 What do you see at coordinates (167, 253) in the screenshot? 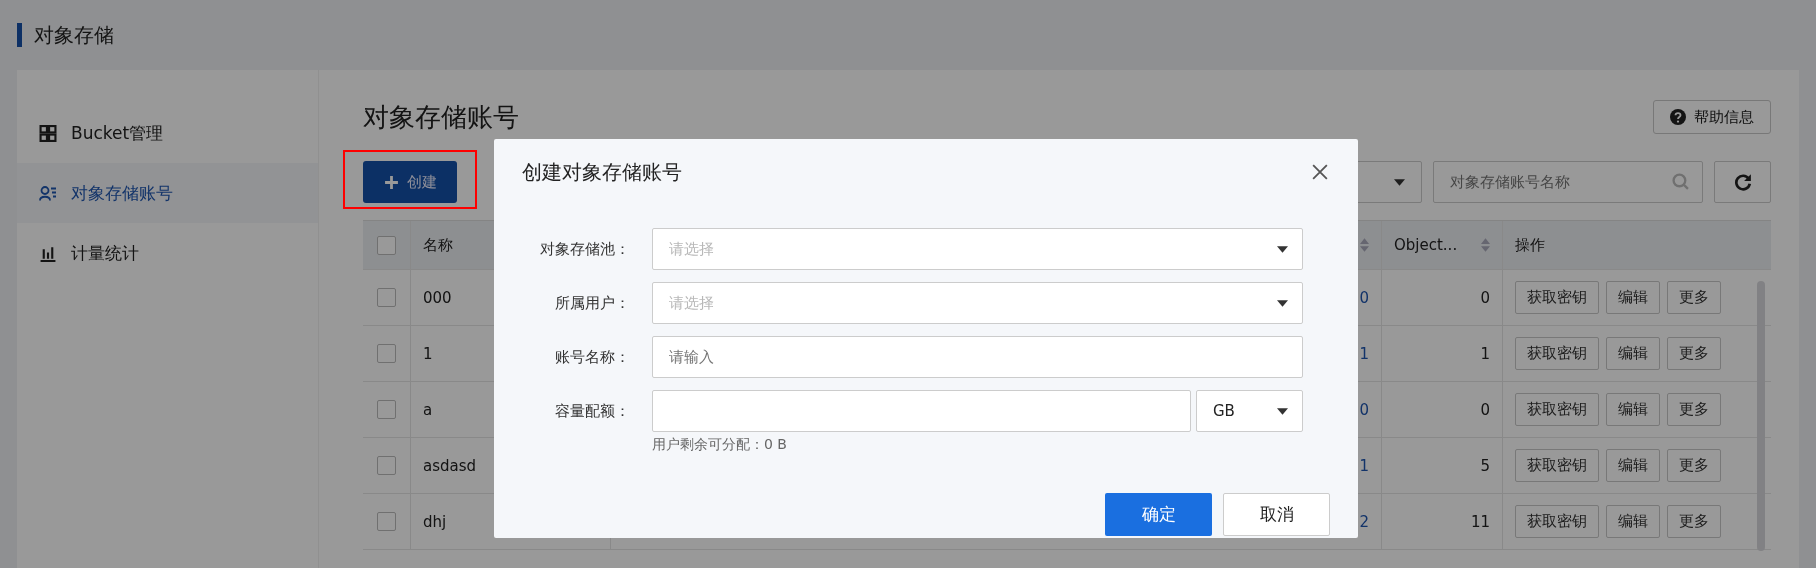
I see `sidebar-item: 计量统计` at bounding box center [167, 253].